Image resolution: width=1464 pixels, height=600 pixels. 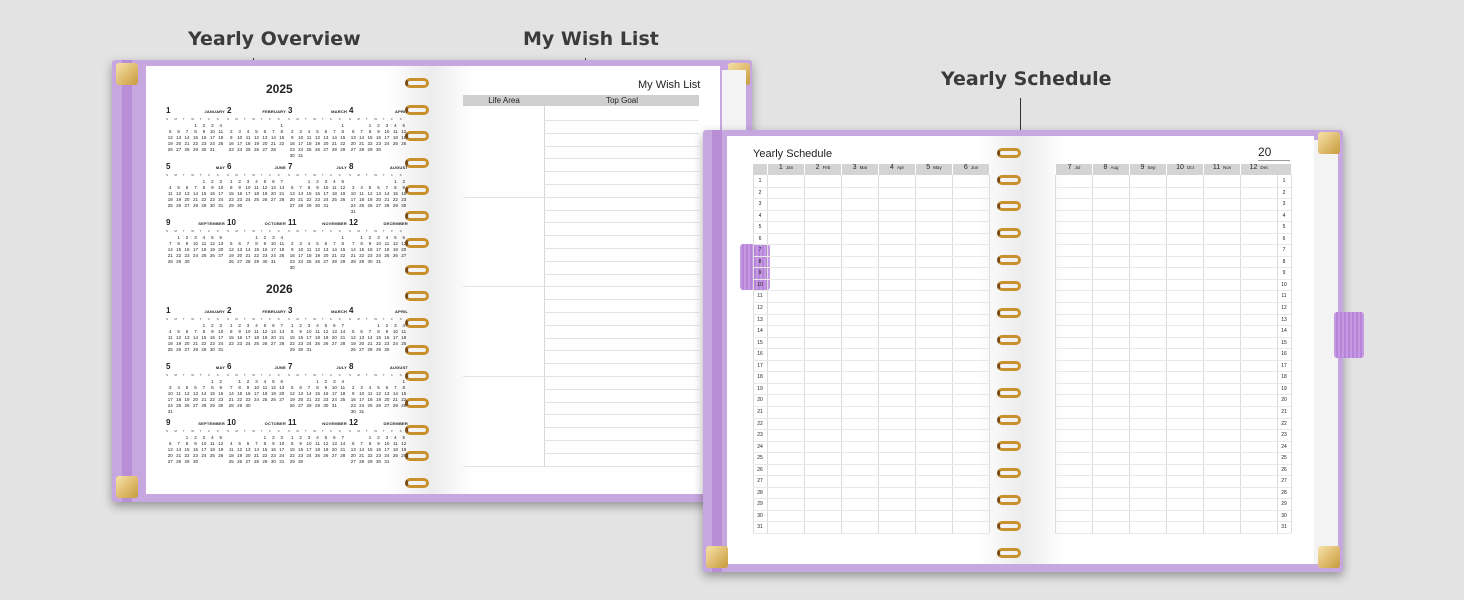 What do you see at coordinates (274, 311) in the screenshot?
I see `month-name: FEBRUARY` at bounding box center [274, 311].